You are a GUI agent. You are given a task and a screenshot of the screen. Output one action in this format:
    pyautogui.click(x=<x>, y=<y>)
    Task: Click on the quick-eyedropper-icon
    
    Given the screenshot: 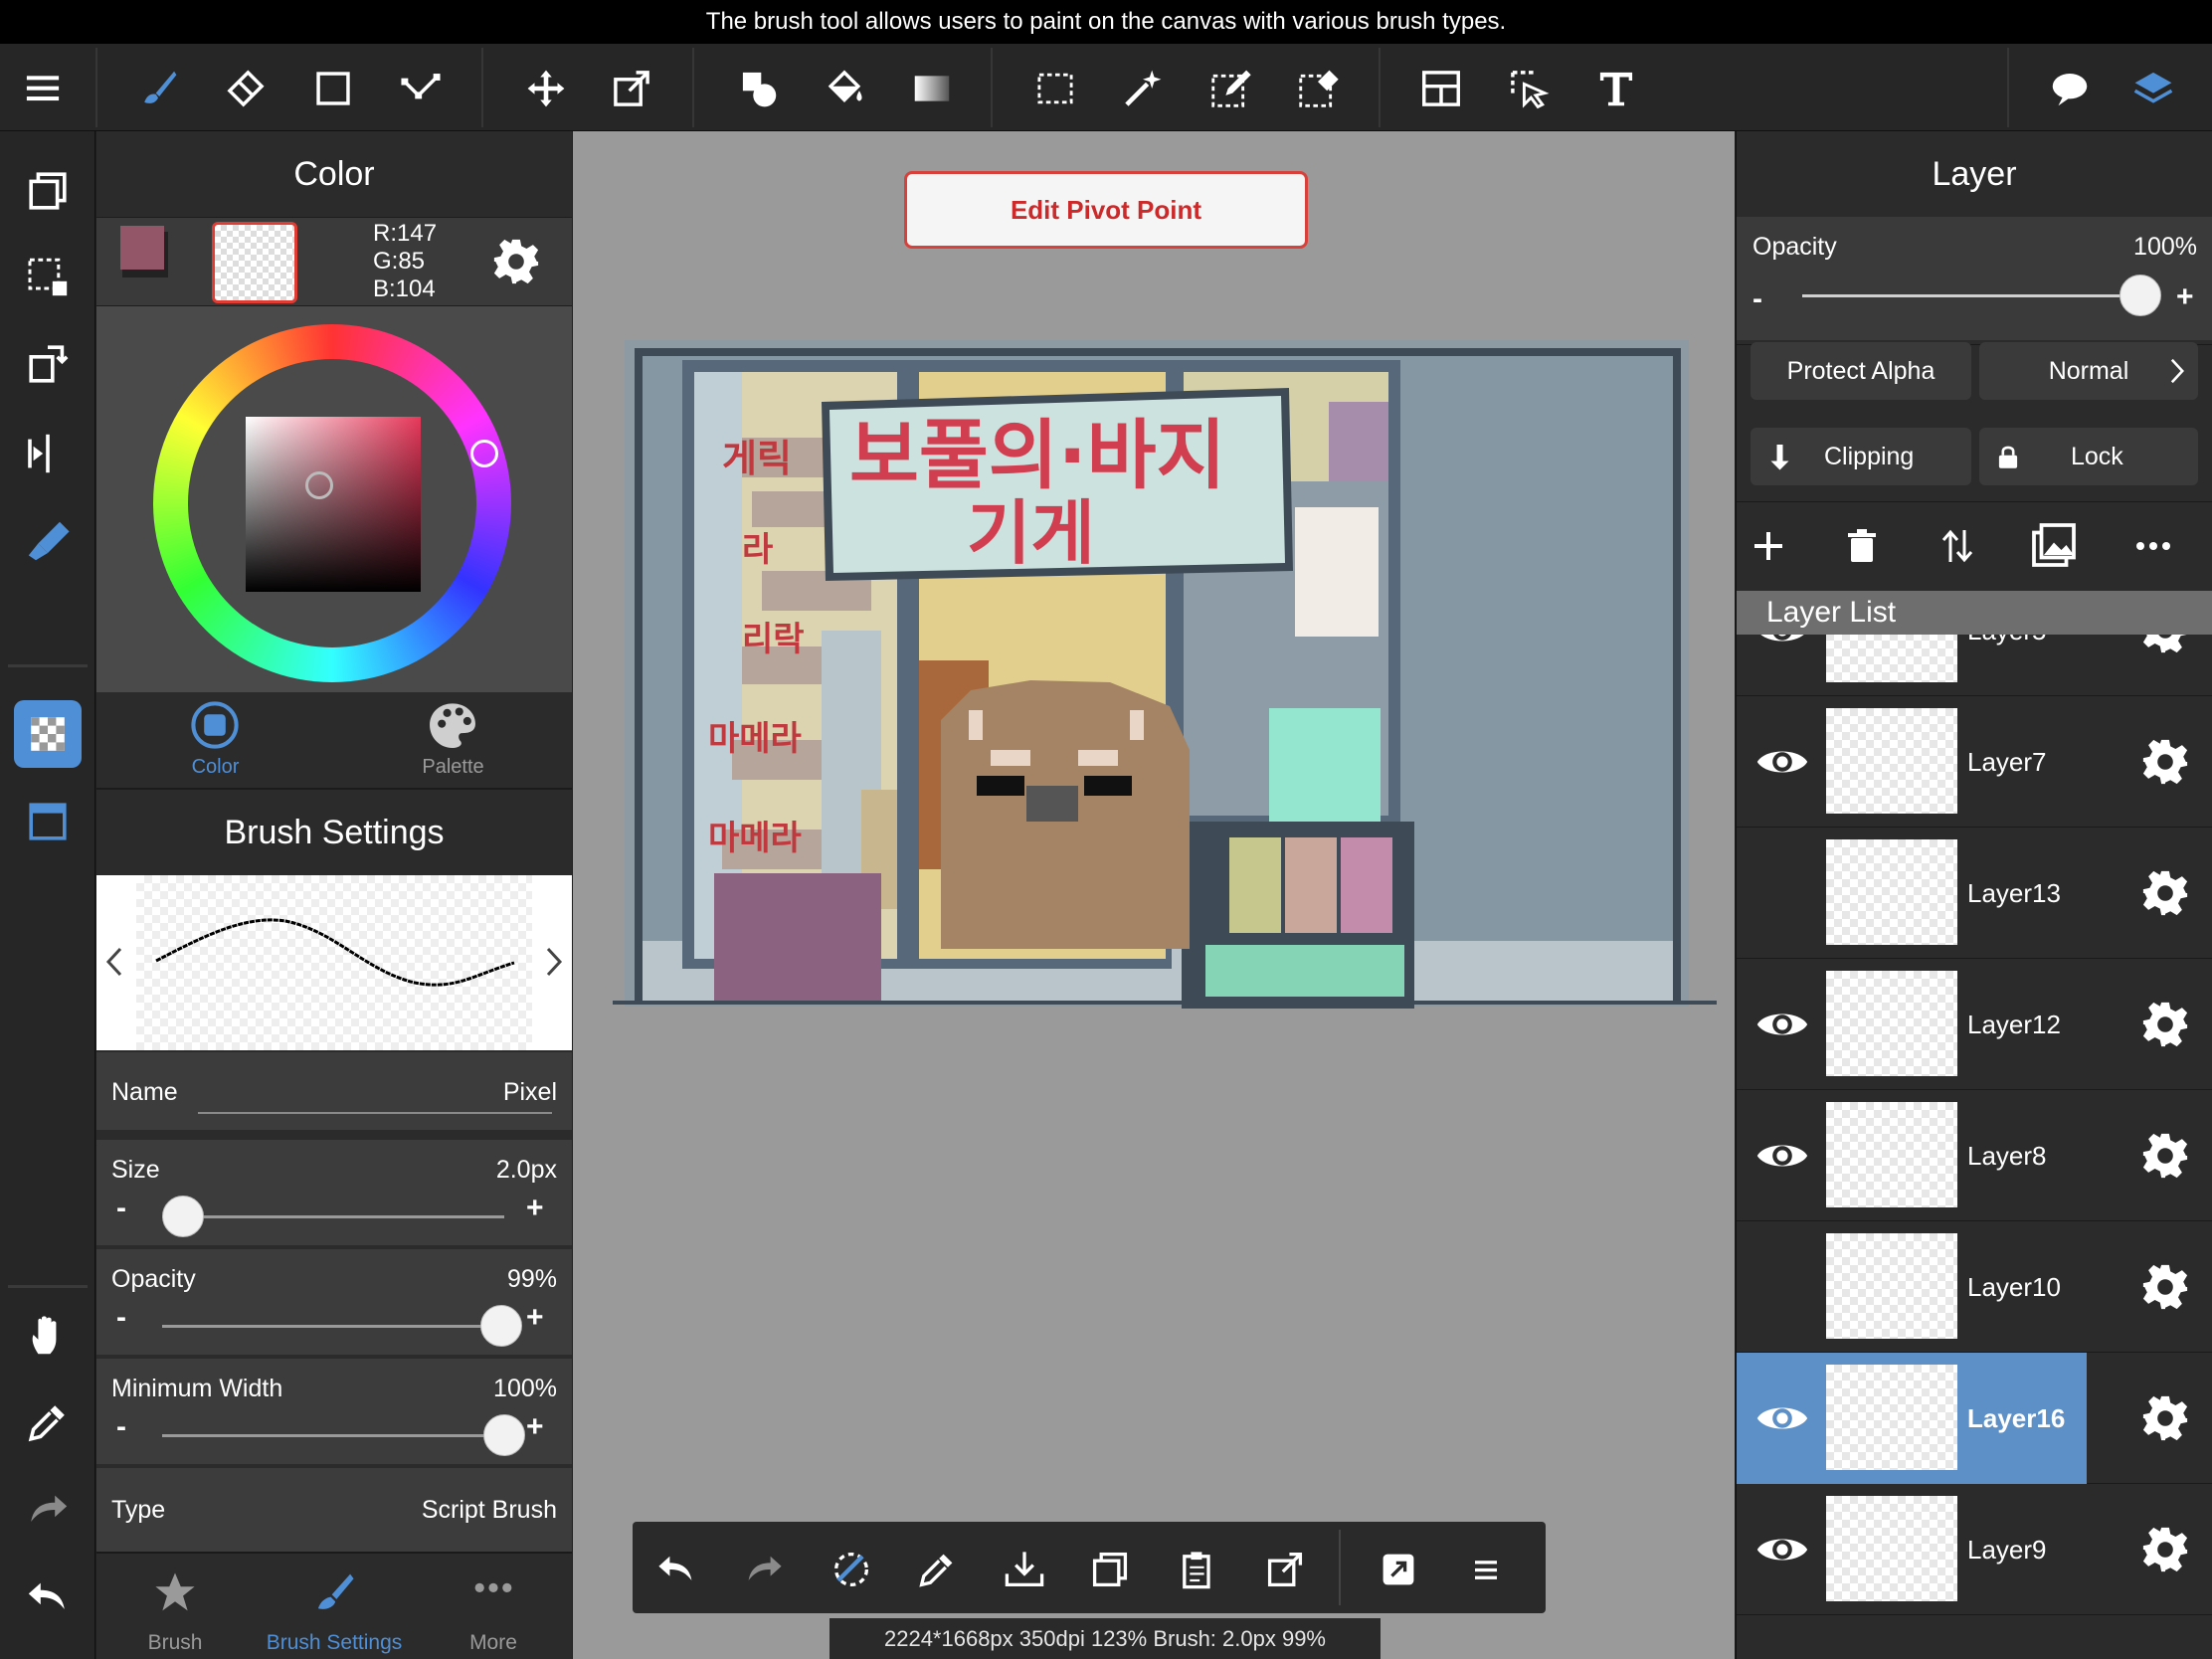 What is the action you would take?
    pyautogui.click(x=937, y=1569)
    